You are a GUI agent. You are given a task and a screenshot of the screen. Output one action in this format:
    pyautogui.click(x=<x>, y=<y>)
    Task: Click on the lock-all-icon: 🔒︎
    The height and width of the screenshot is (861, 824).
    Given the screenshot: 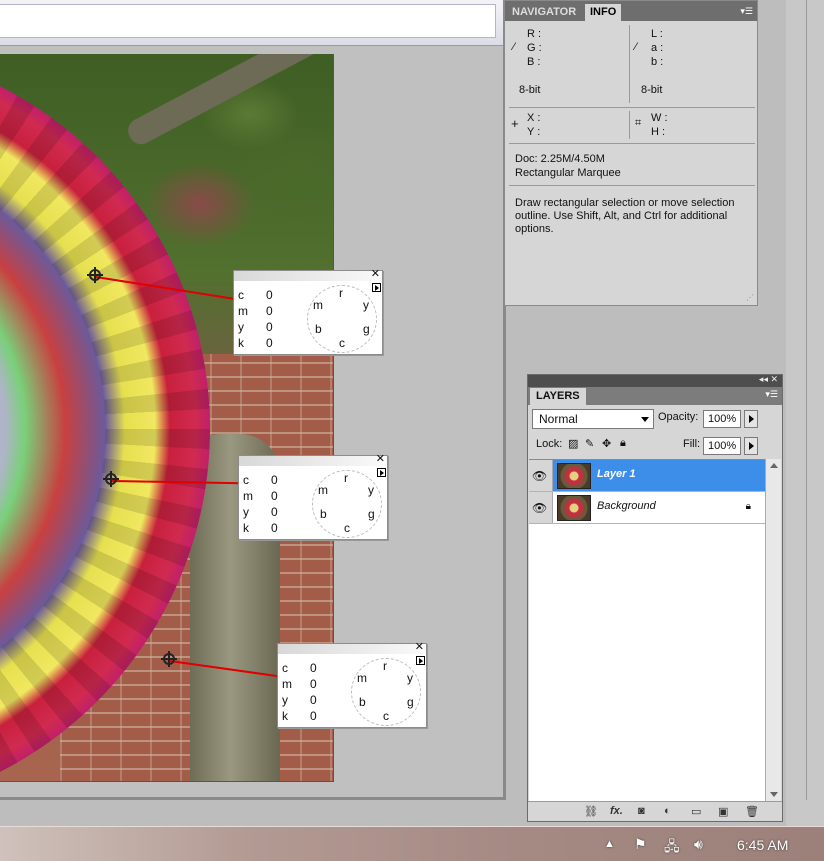 What is the action you would take?
    pyautogui.click(x=623, y=443)
    